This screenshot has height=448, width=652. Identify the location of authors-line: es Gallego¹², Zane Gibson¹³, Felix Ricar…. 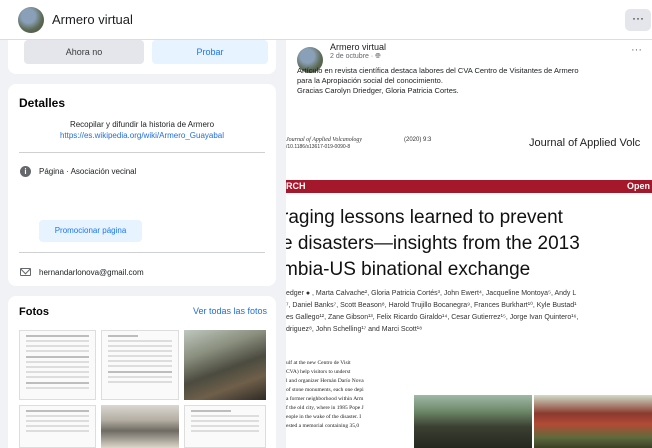
(432, 317).